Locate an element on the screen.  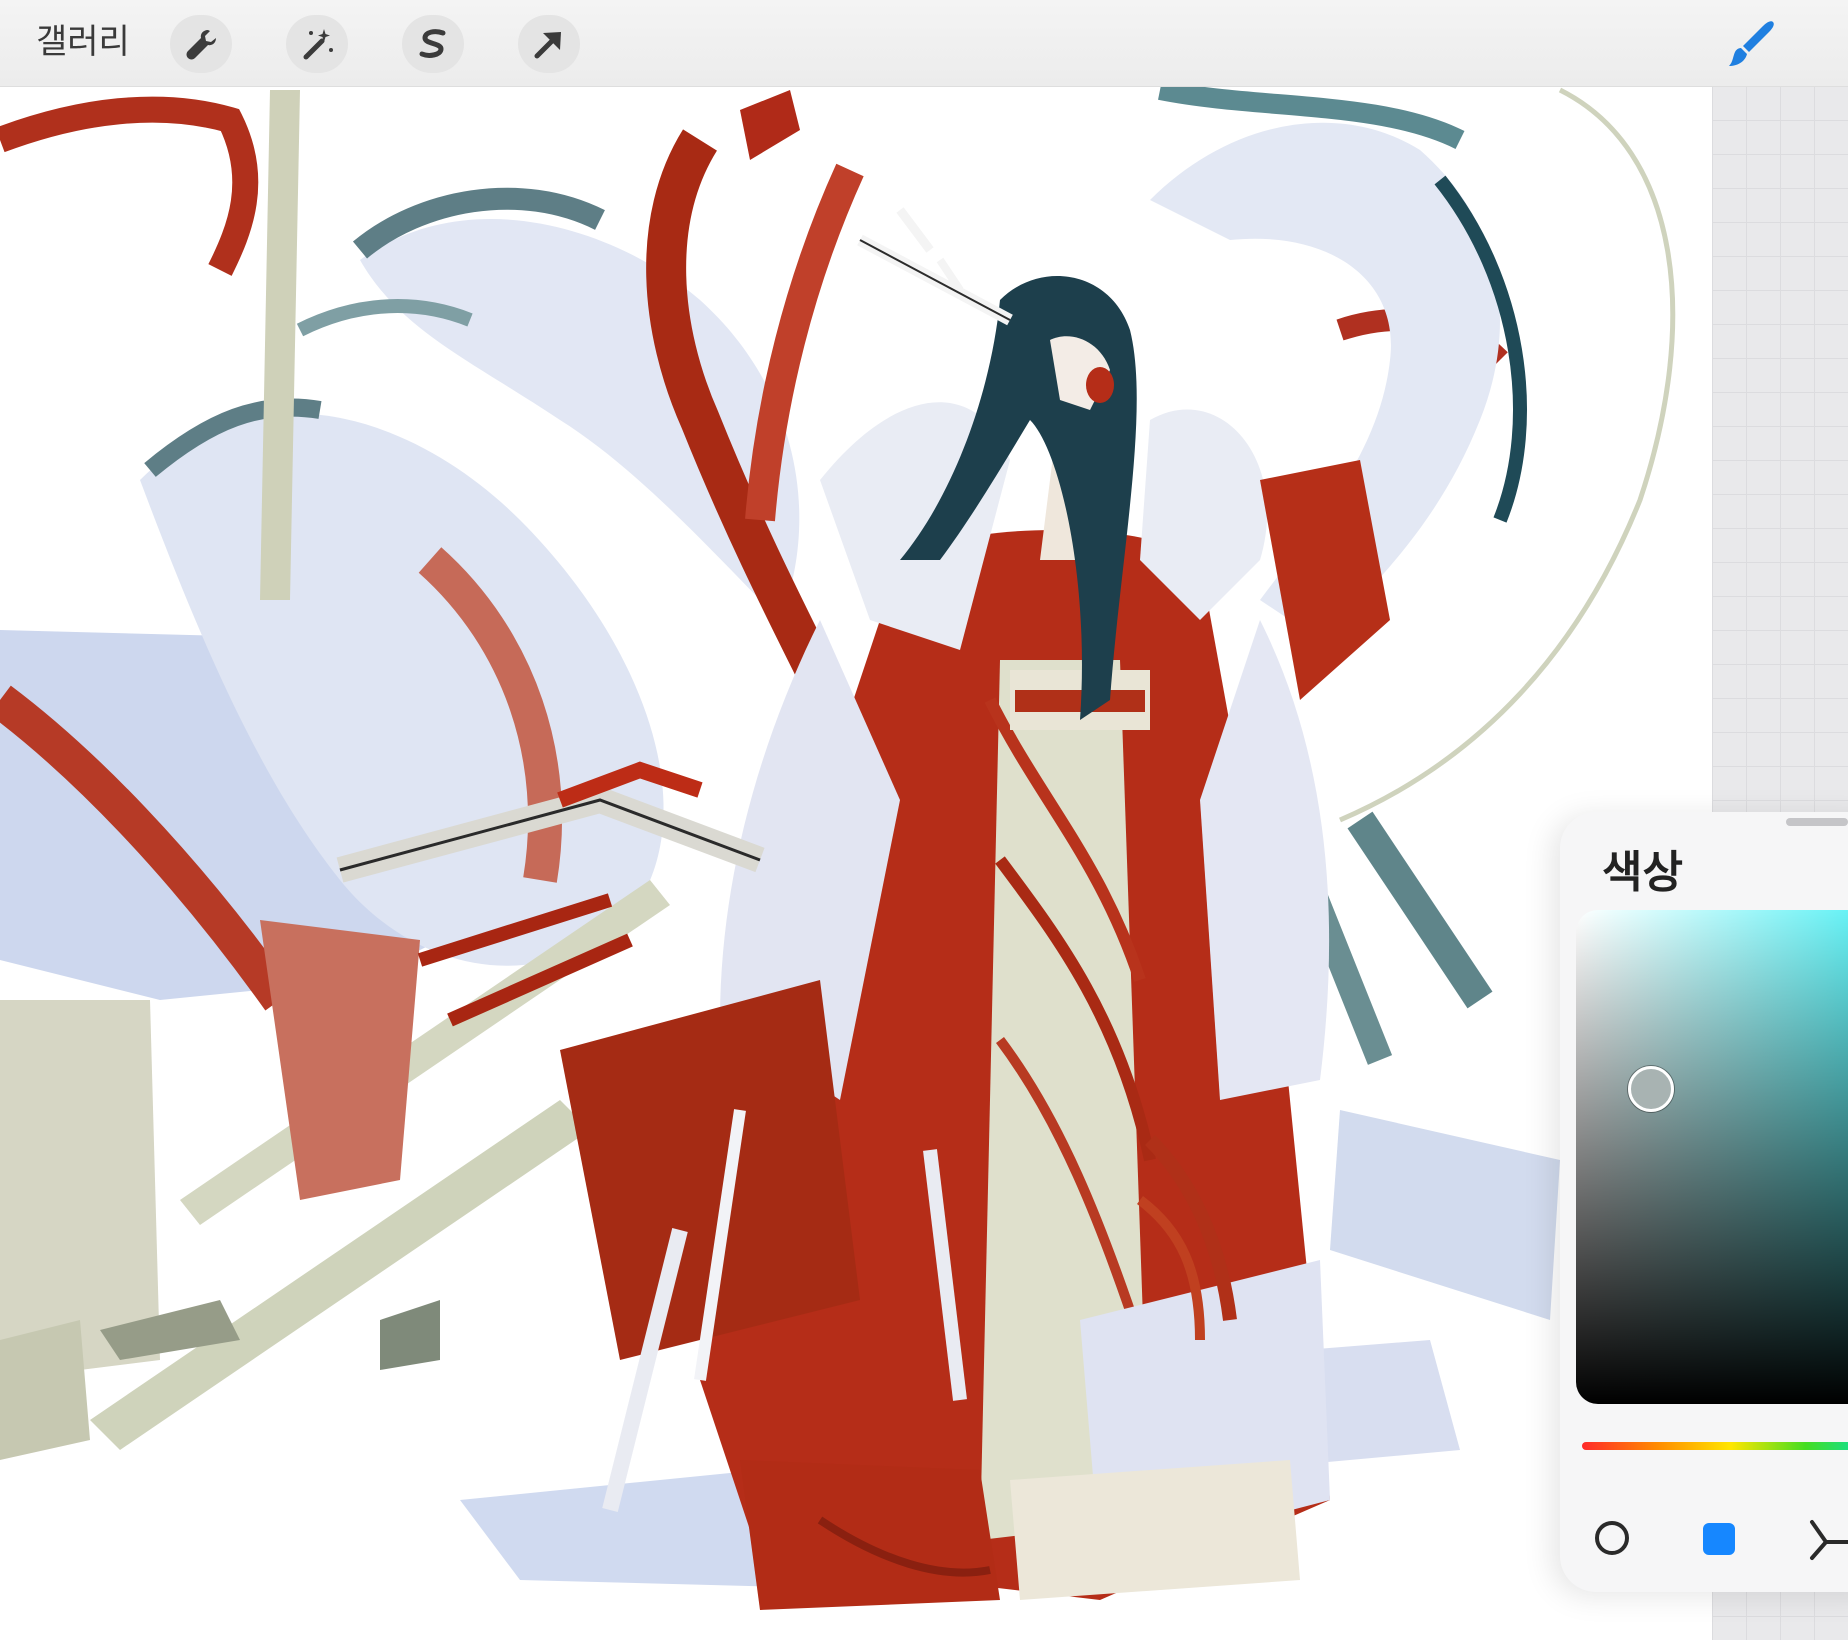
selection-s-icon is located at coordinates (432, 43).